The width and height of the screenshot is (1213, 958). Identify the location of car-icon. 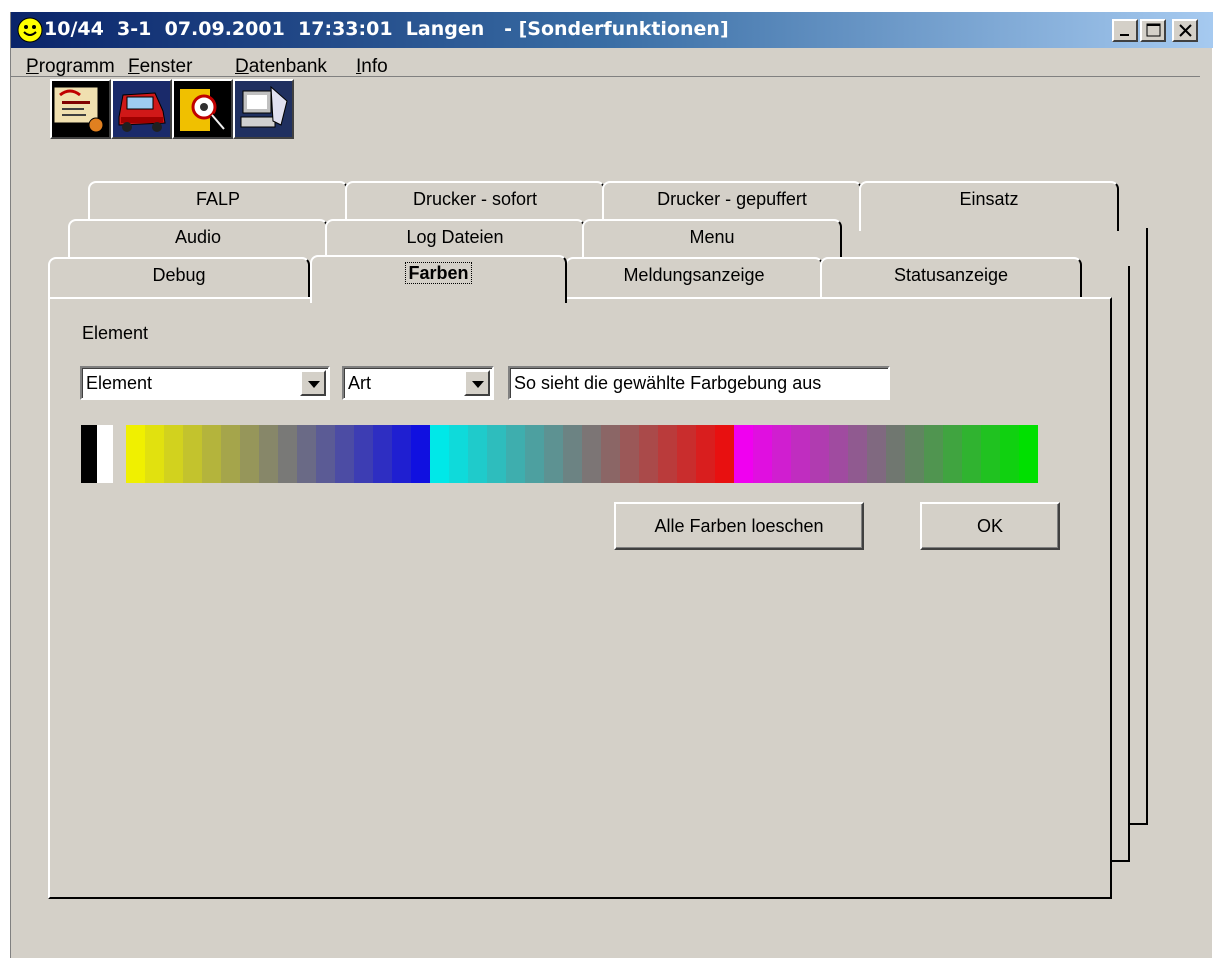
(141, 109).